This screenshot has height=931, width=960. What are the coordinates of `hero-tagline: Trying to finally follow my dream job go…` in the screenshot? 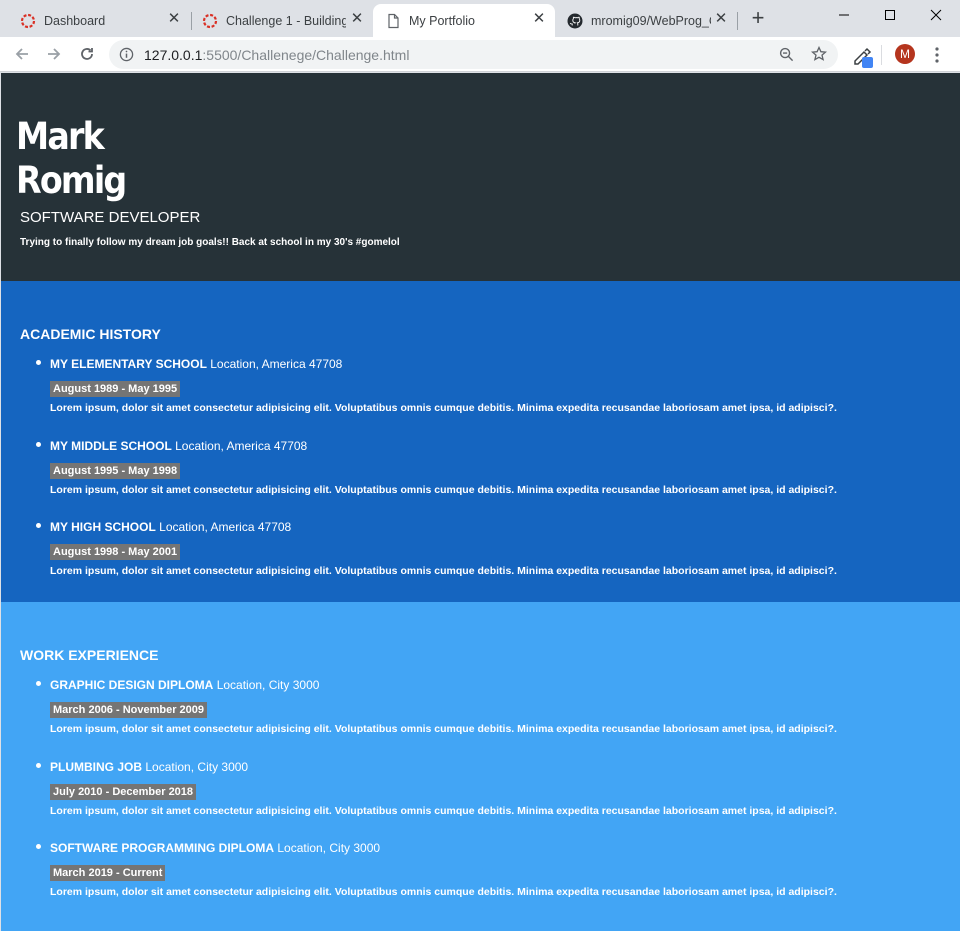 It's located at (210, 242).